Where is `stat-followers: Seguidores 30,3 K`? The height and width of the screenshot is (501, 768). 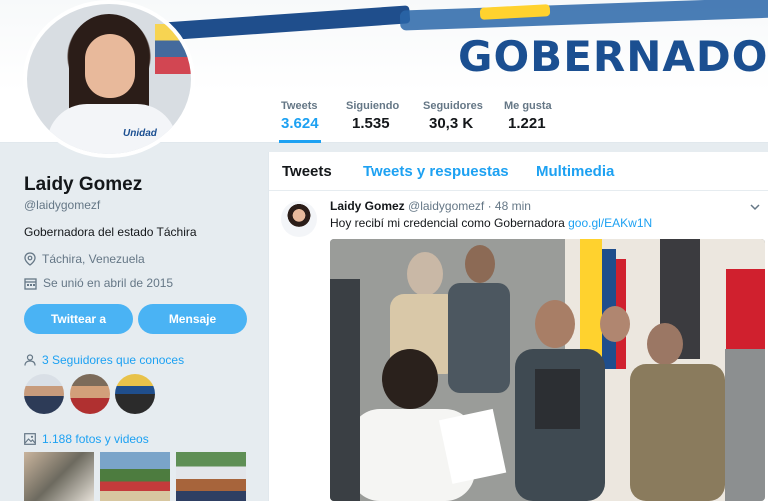
stat-followers: Seguidores 30,3 K is located at coordinates (453, 116).